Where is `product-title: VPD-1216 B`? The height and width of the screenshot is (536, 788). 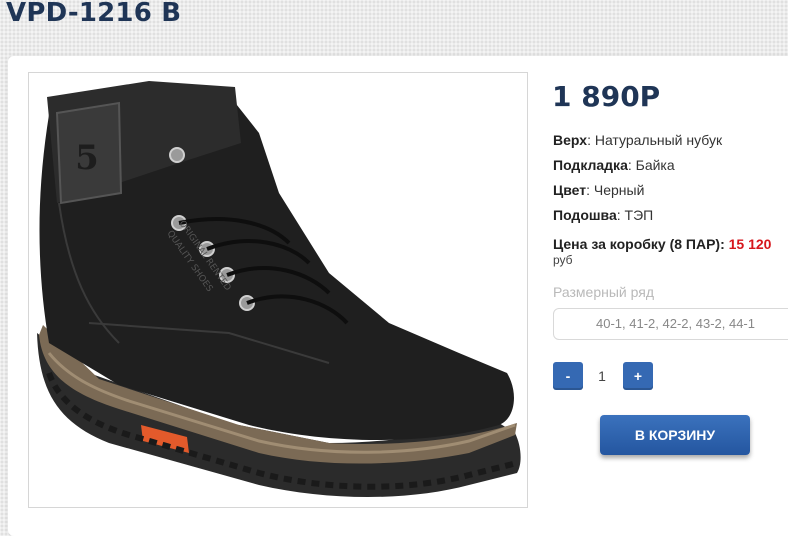
product-title: VPD-1216 B is located at coordinates (94, 14).